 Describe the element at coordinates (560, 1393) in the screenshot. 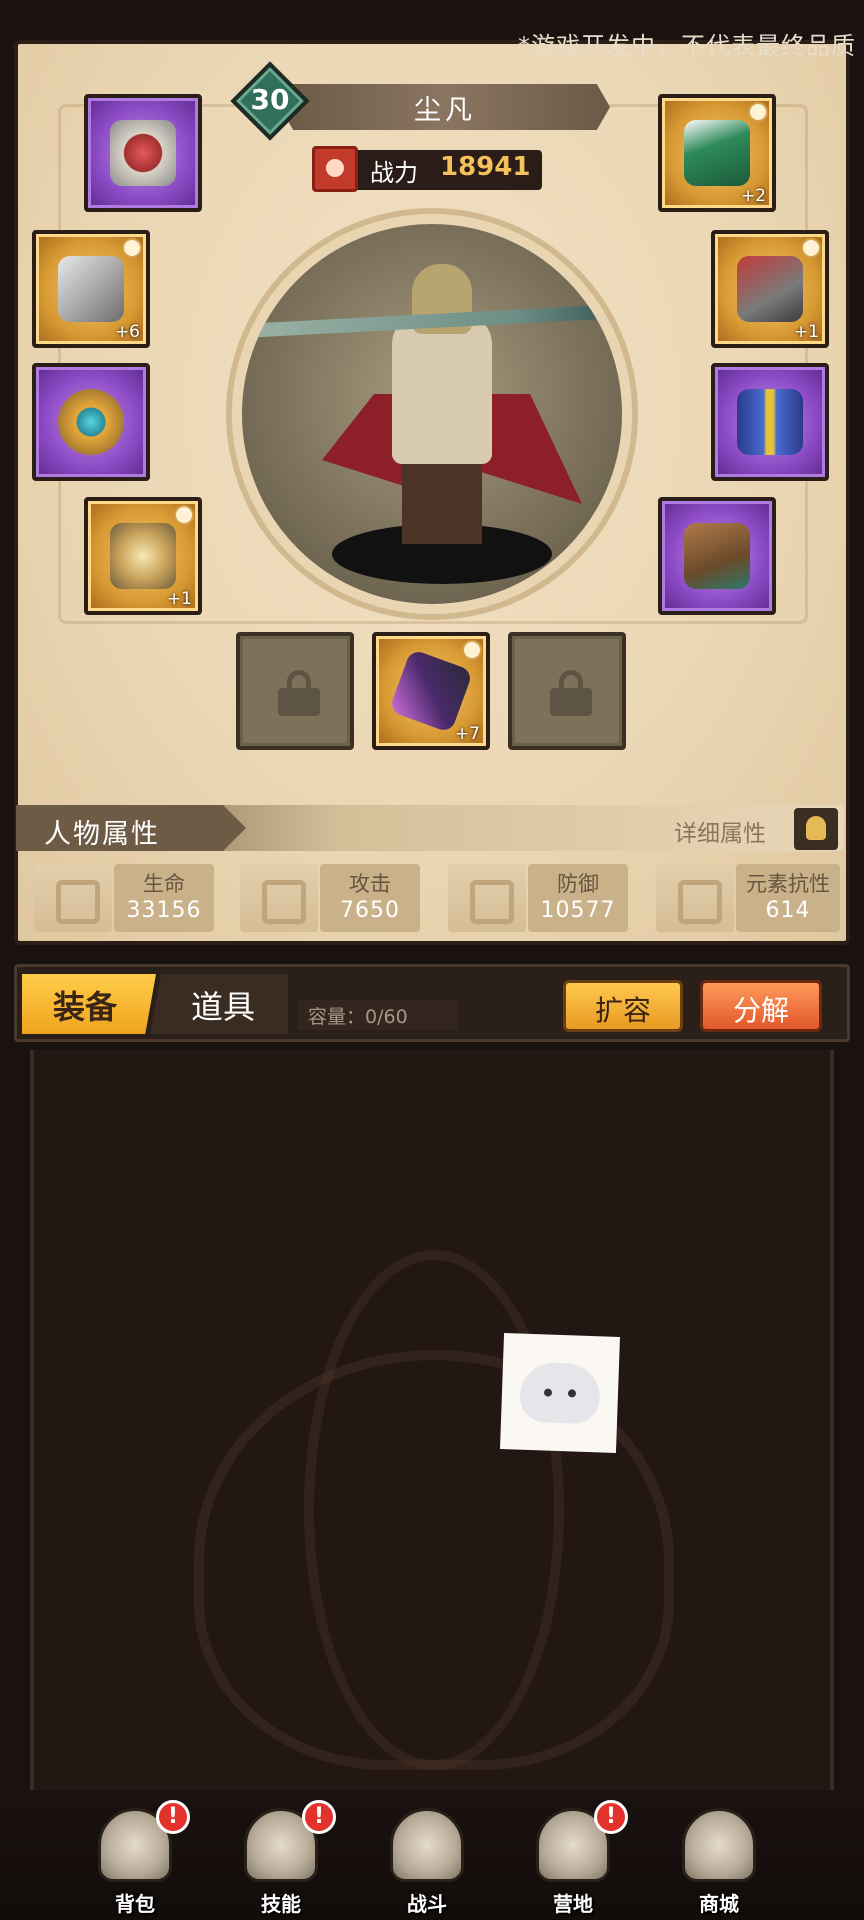

I see `empty-state-cat-icon` at that location.